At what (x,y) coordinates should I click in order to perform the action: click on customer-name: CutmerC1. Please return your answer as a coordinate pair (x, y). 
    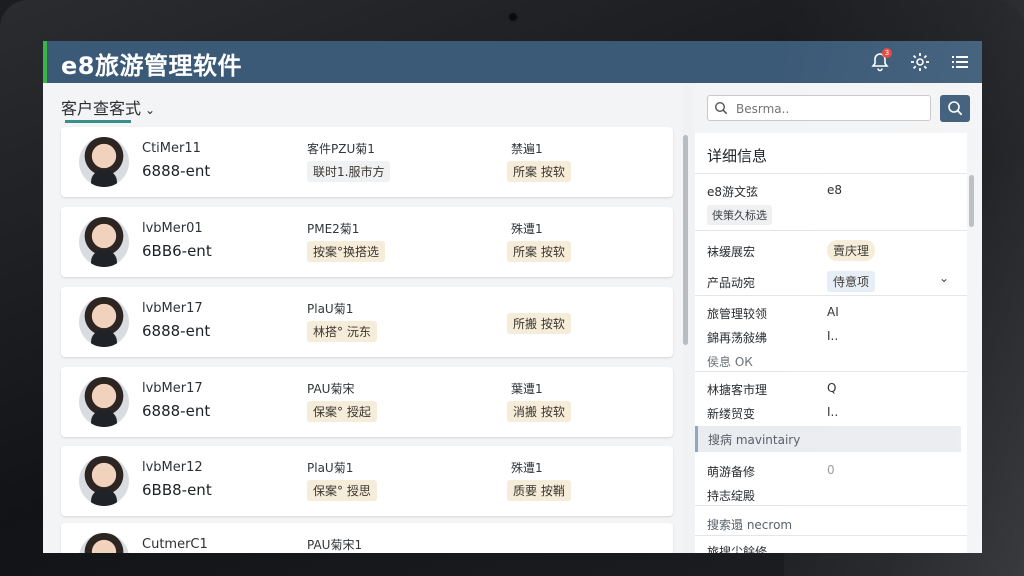
    Looking at the image, I should click on (175, 544).